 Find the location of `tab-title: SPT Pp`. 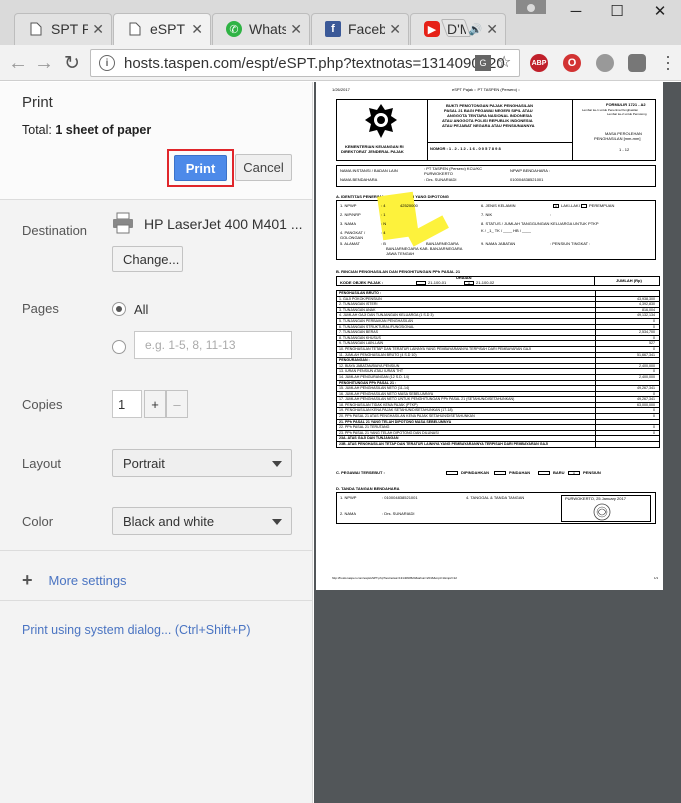

tab-title: SPT Pp is located at coordinates (70, 29).